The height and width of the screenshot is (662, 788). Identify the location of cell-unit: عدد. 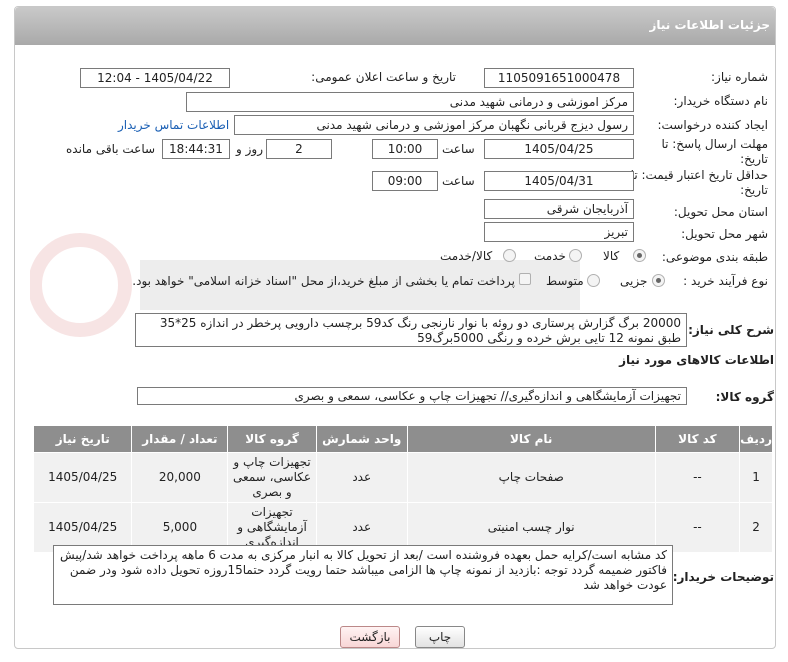
(361, 477).